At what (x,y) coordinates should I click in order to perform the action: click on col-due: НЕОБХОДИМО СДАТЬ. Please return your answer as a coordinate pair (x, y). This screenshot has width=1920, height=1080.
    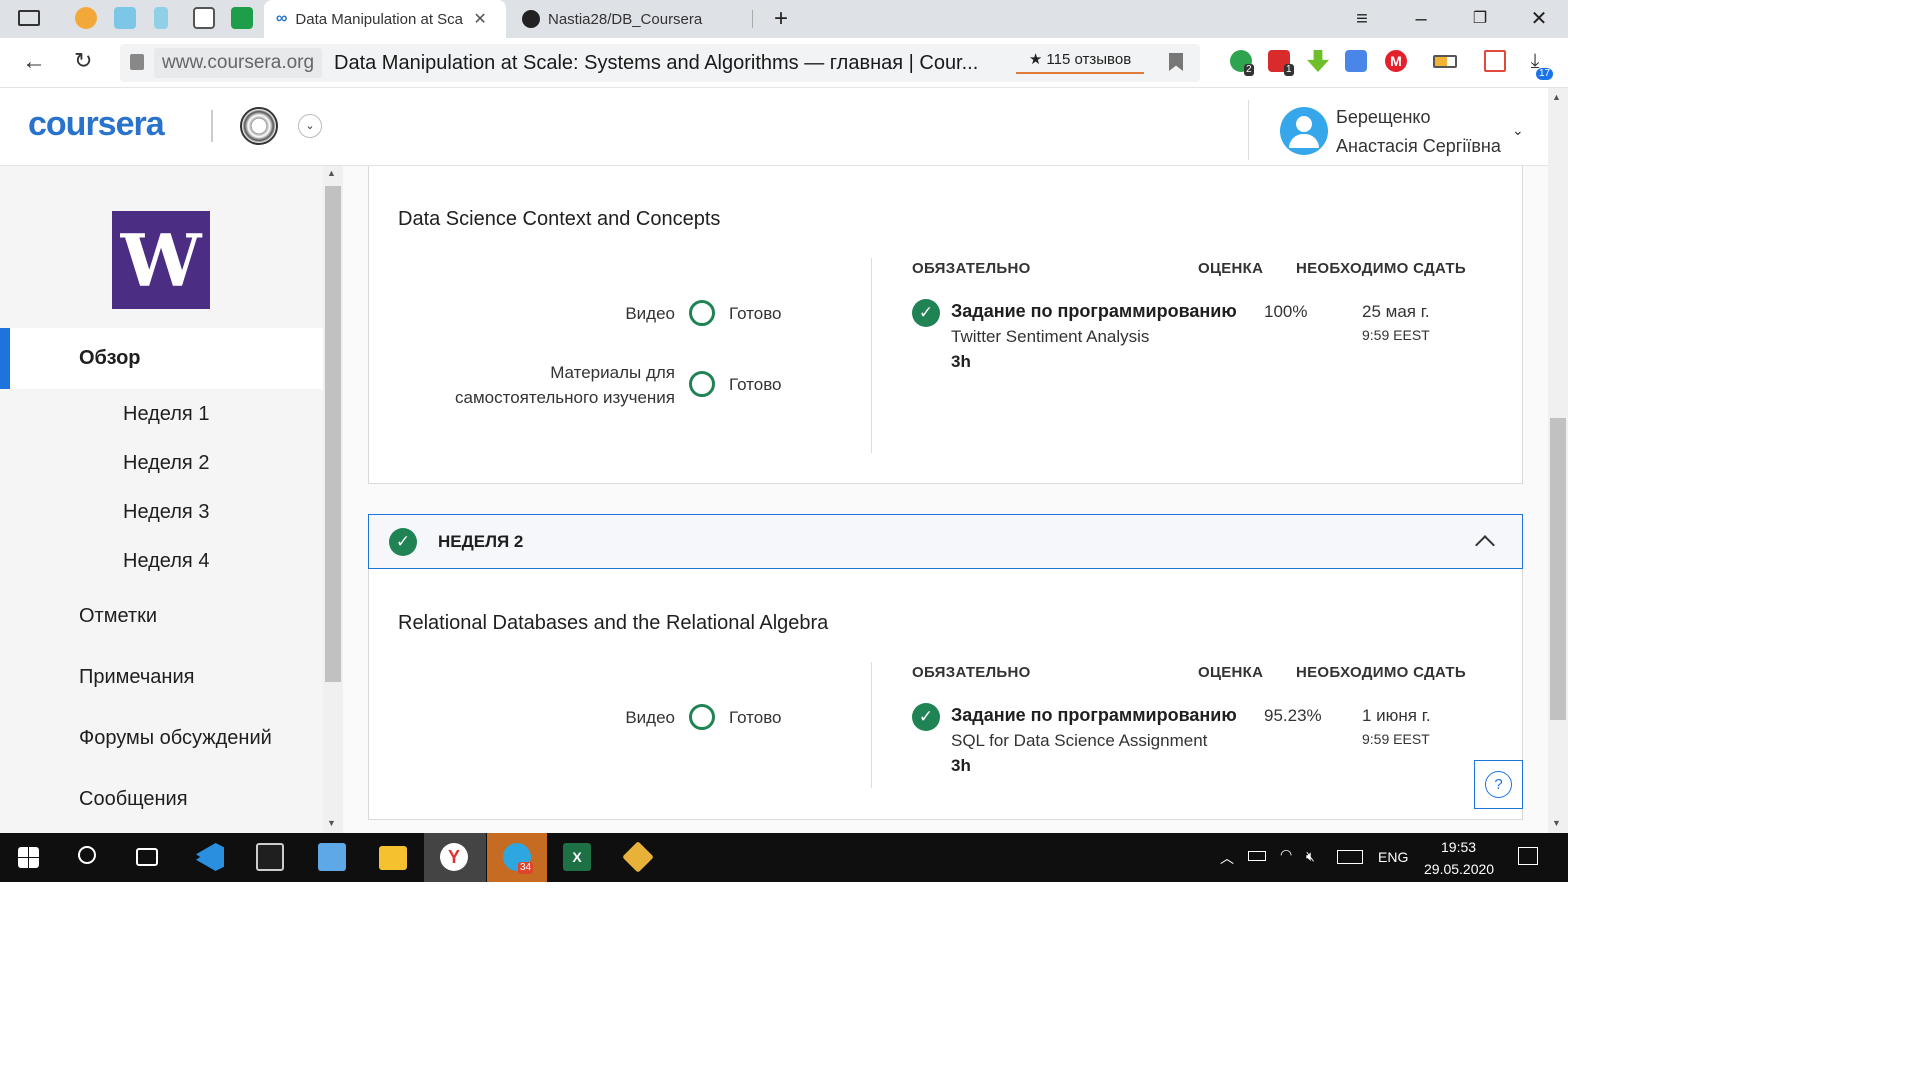
    Looking at the image, I should click on (1381, 268).